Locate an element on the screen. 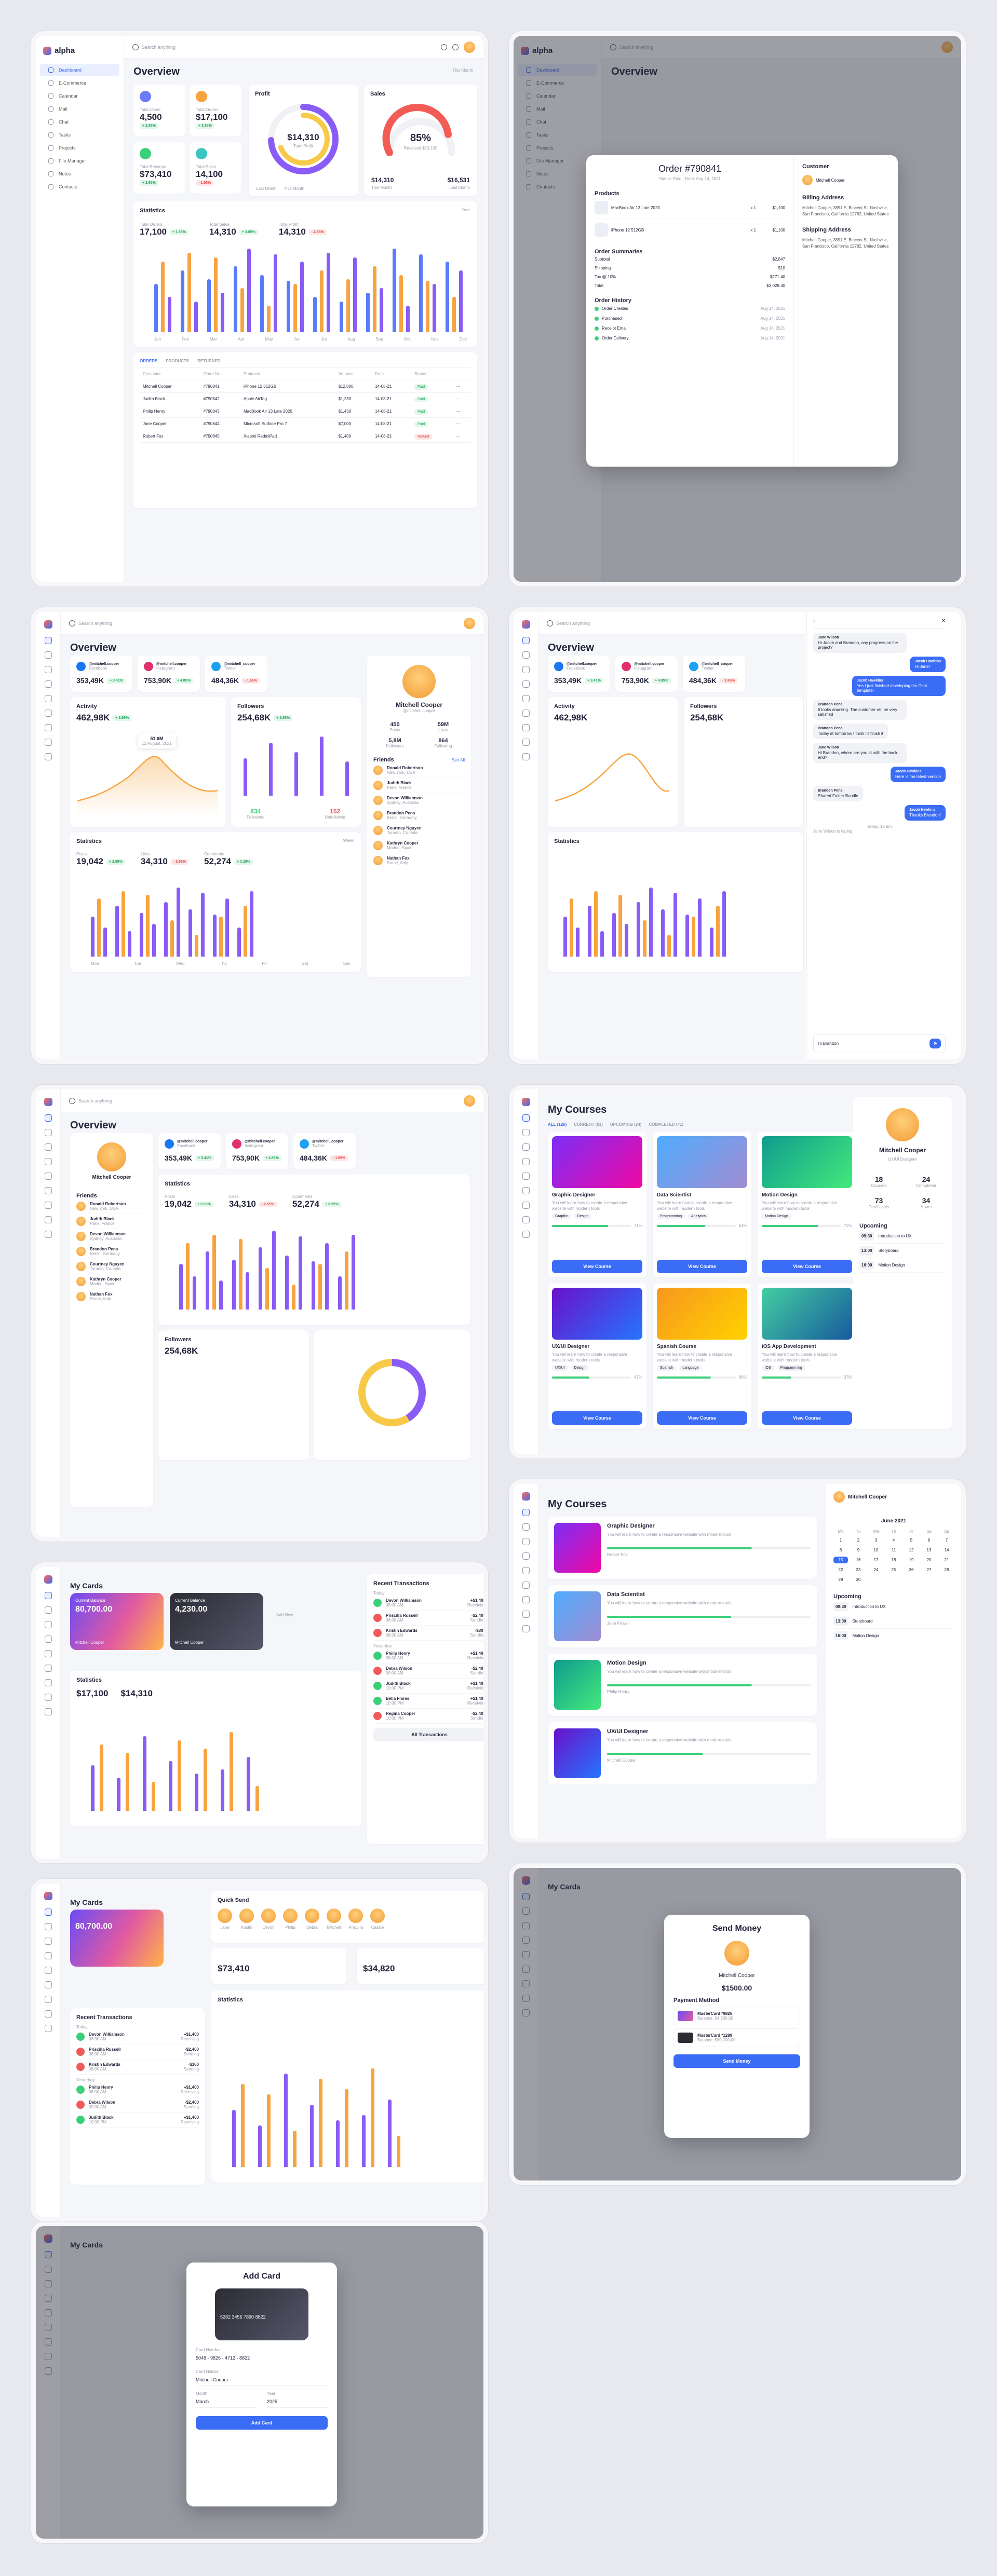  calendar-day: 11 is located at coordinates (893, 1550).